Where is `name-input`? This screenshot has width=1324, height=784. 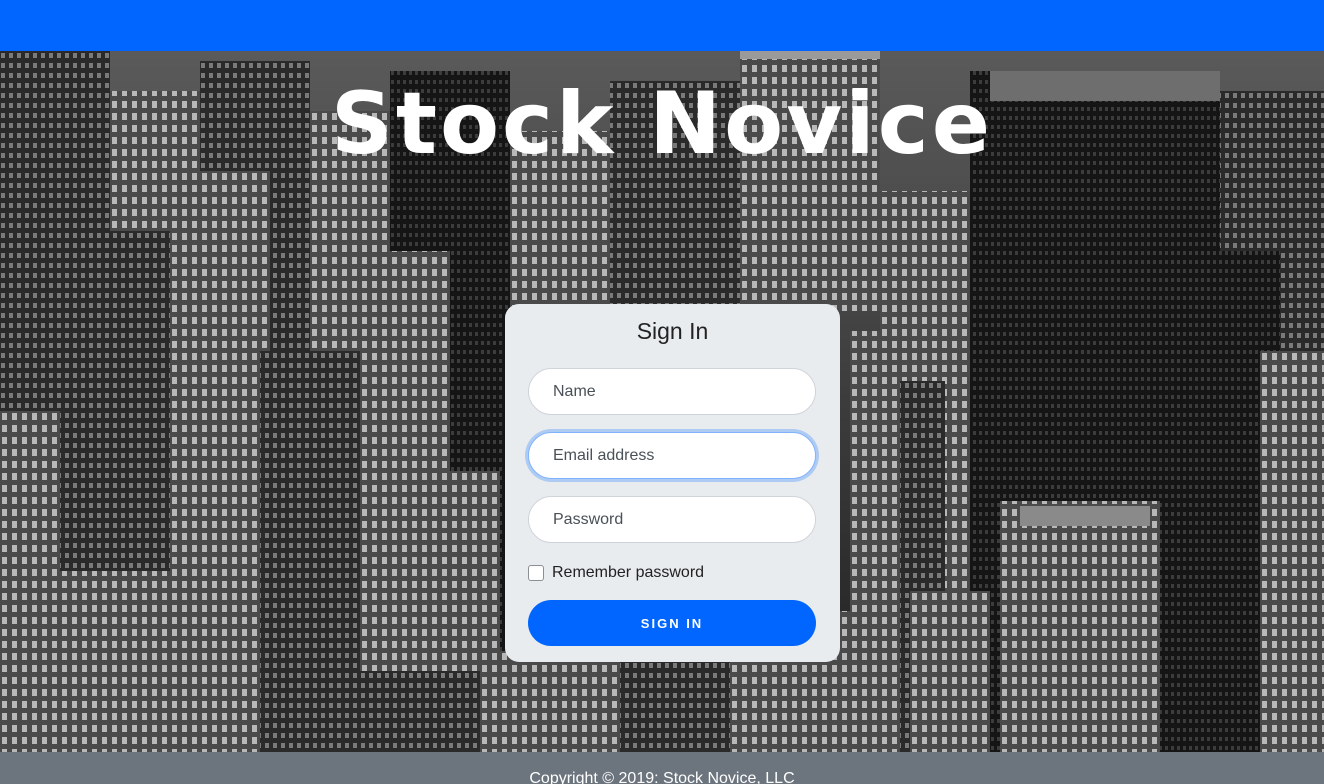 name-input is located at coordinates (672, 391).